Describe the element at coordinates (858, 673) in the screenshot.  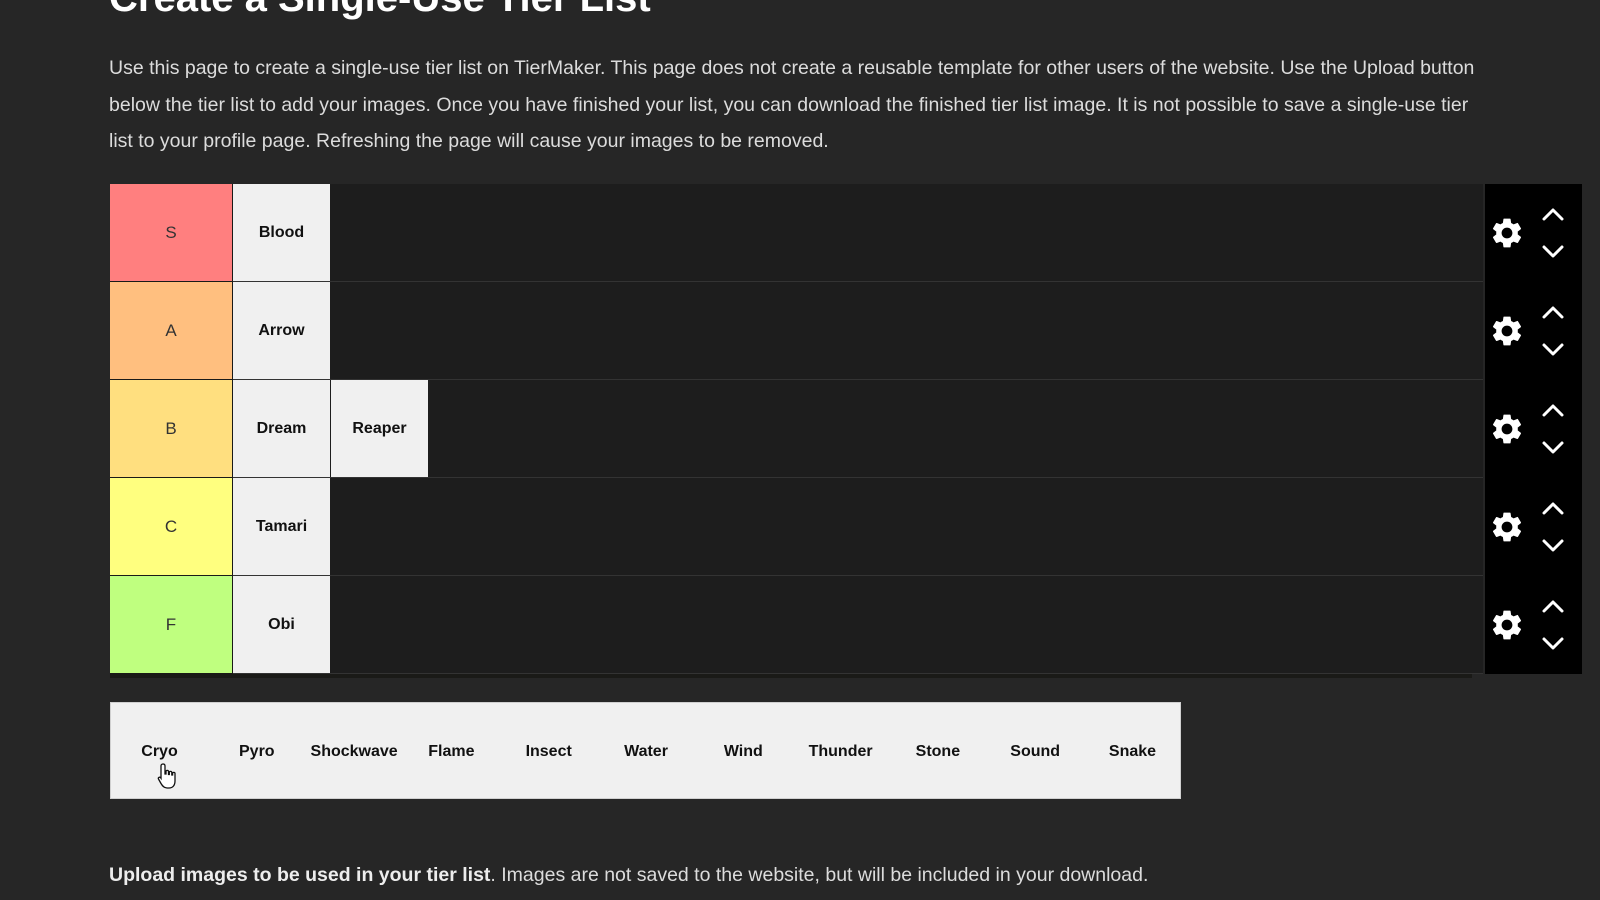
I see `row-divider` at that location.